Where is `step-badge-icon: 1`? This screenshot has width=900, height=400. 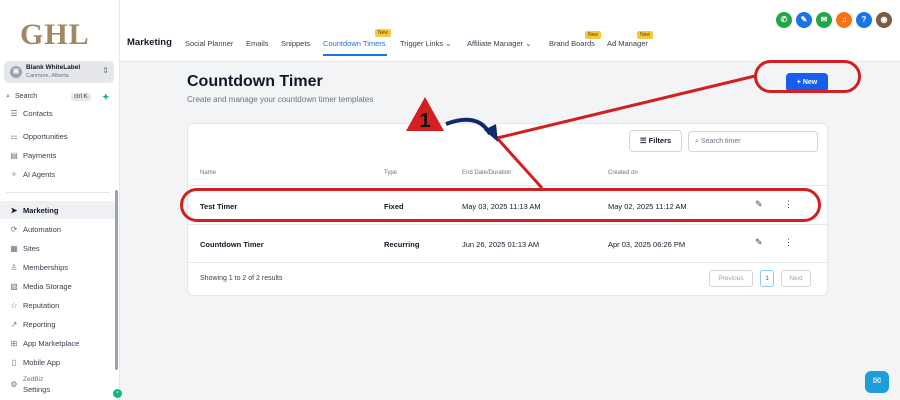 step-badge-icon: 1 is located at coordinates (425, 114).